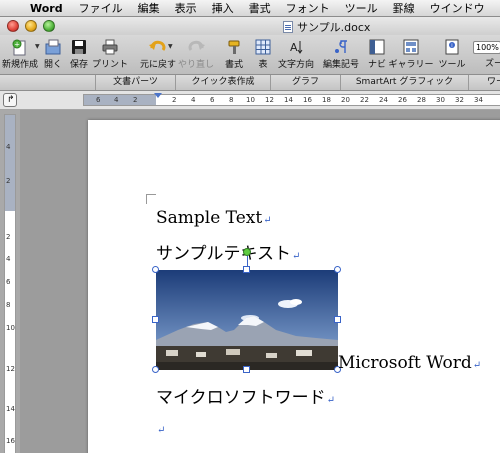 The height and width of the screenshot is (453, 500). I want to click on redo-button: やり直し, so click(196, 55).